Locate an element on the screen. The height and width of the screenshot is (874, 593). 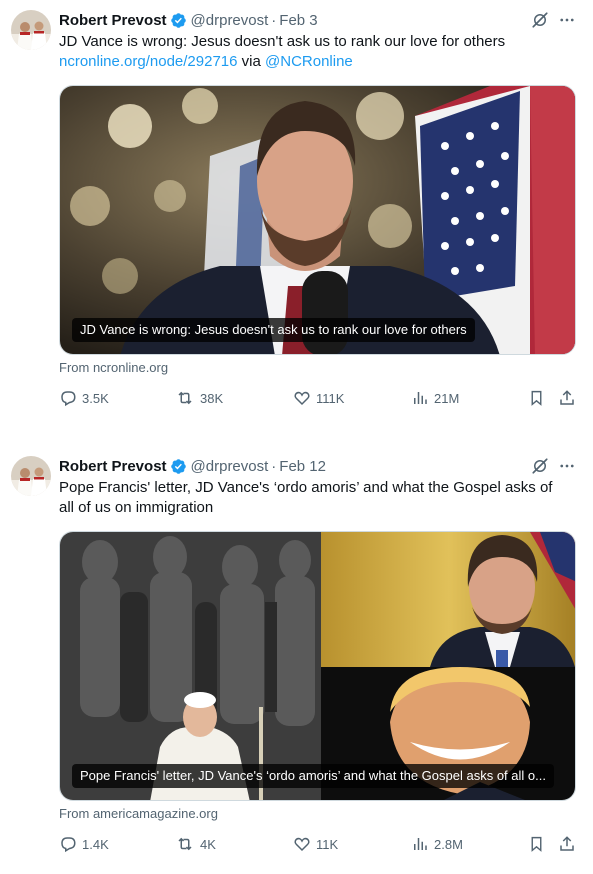
action-bar: 3.5K 38K 111K 21M is located at coordinates (319, 398).